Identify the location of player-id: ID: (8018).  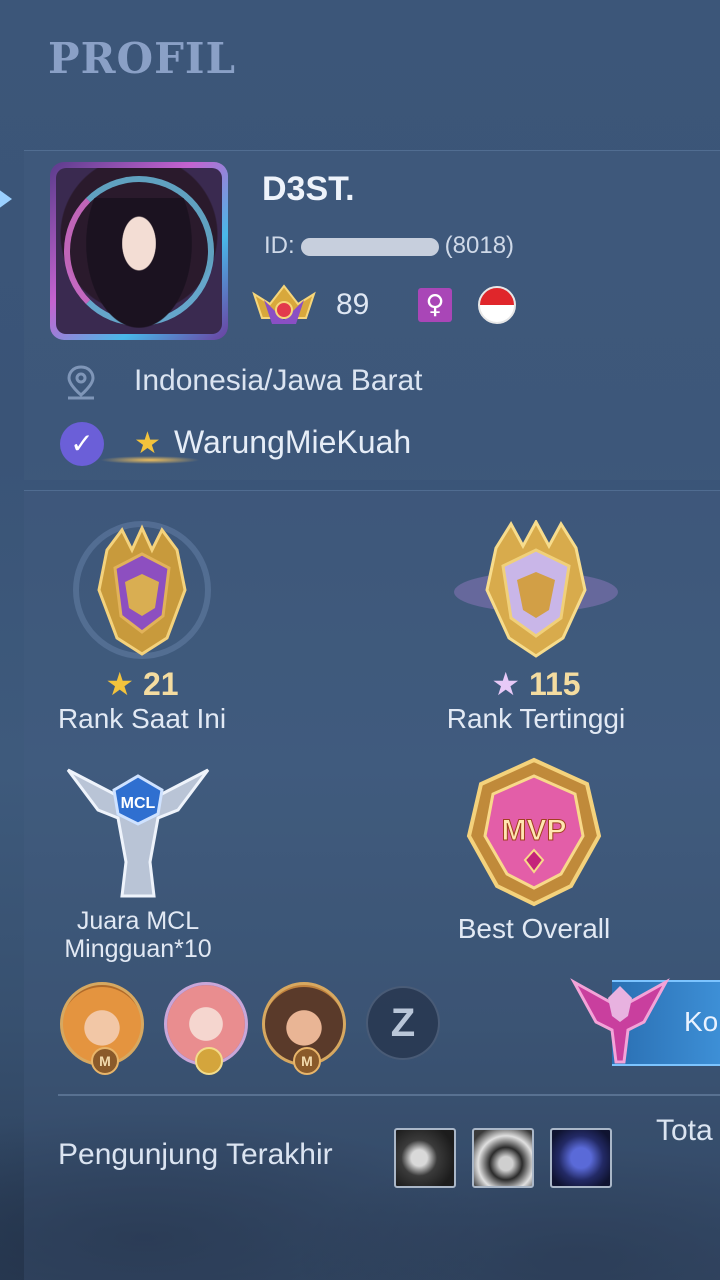
(389, 246).